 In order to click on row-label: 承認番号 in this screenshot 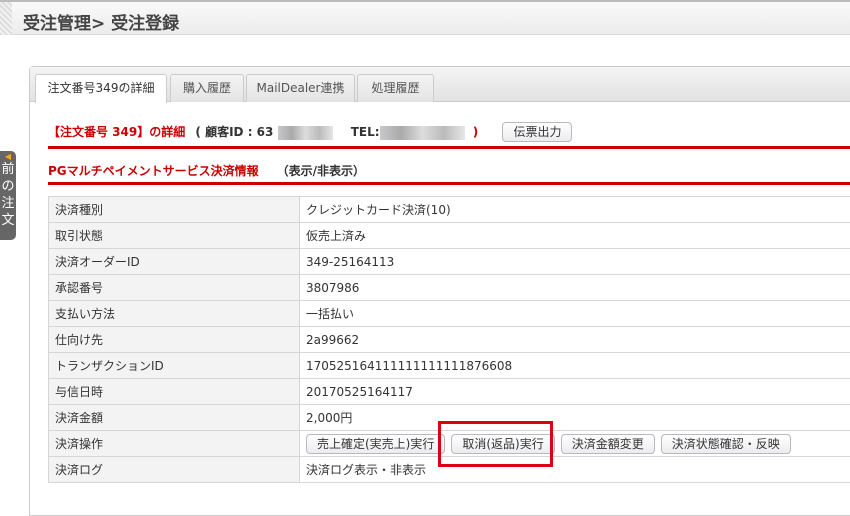, I will do `click(174, 288)`.